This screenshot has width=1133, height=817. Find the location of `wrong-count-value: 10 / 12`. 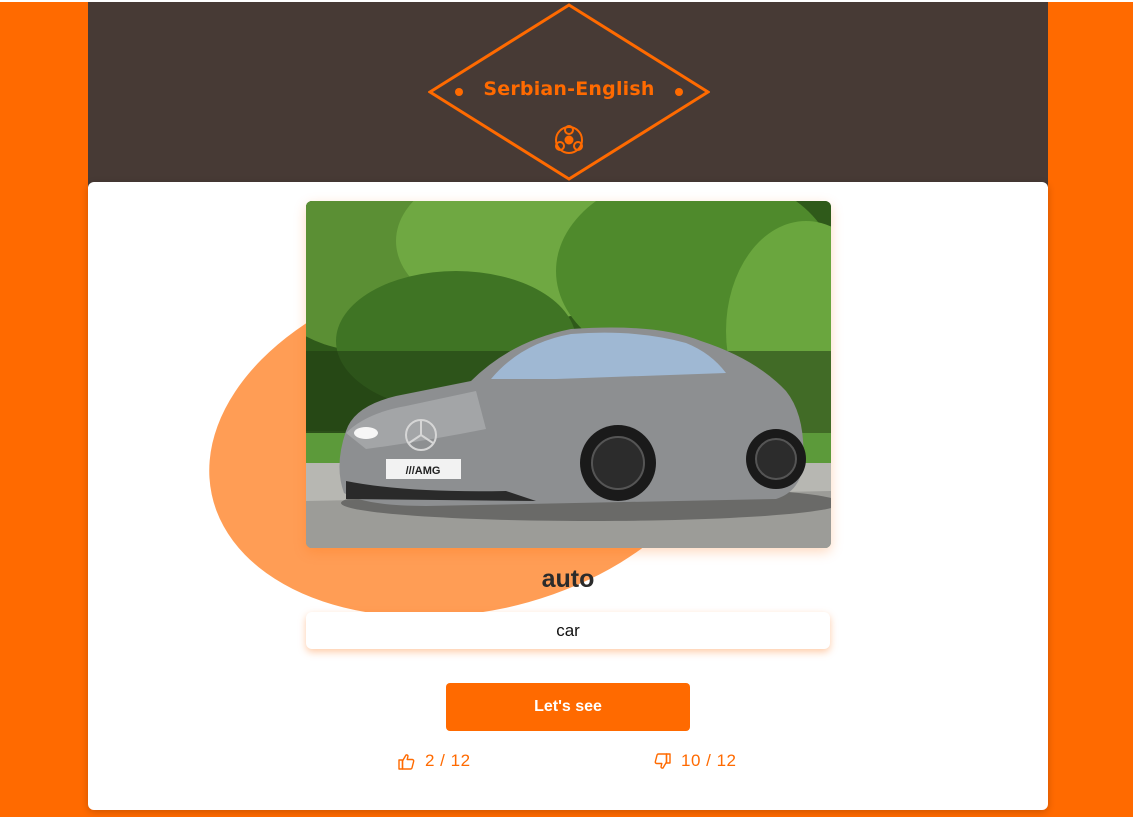

wrong-count-value: 10 / 12 is located at coordinates (709, 760).